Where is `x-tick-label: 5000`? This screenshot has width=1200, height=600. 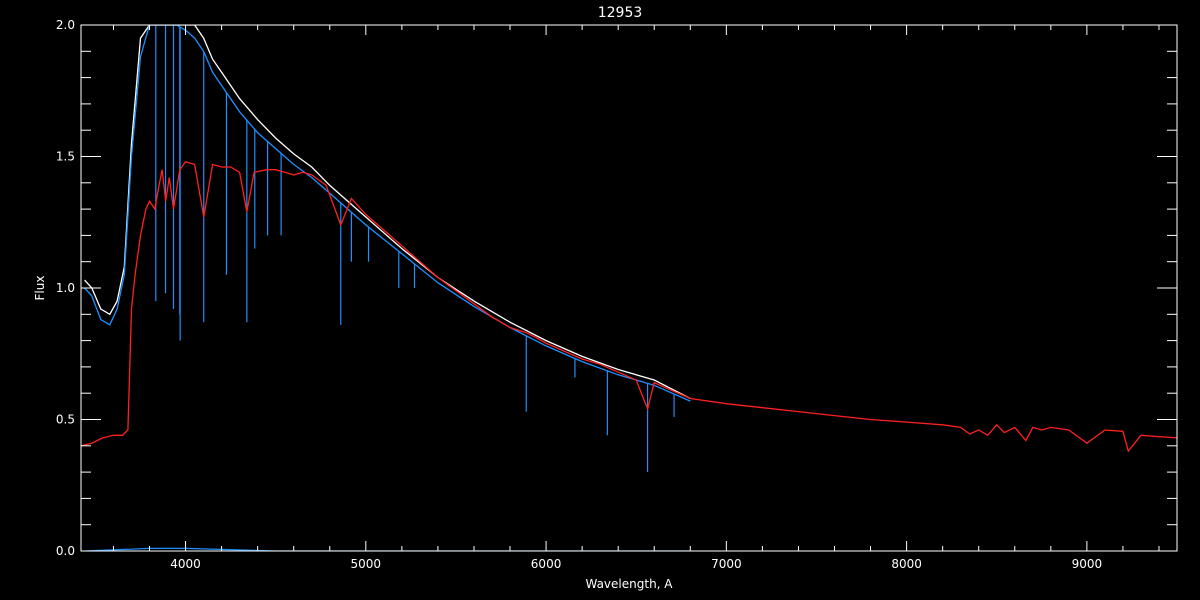
x-tick-label: 5000 is located at coordinates (366, 564).